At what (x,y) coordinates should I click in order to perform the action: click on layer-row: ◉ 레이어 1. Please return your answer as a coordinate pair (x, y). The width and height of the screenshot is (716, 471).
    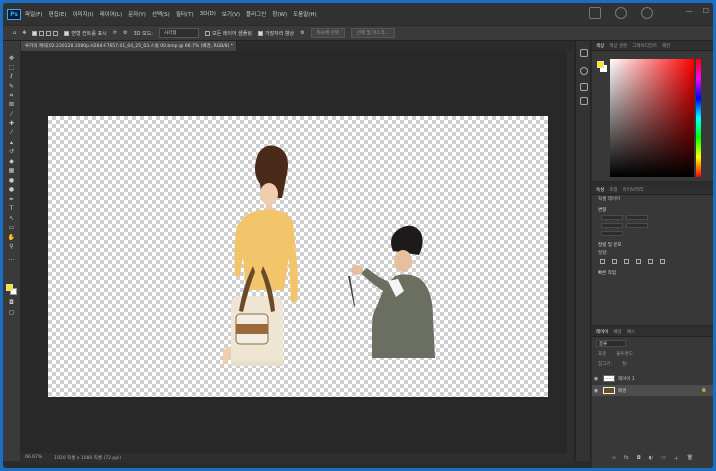
    Looking at the image, I should click on (652, 378).